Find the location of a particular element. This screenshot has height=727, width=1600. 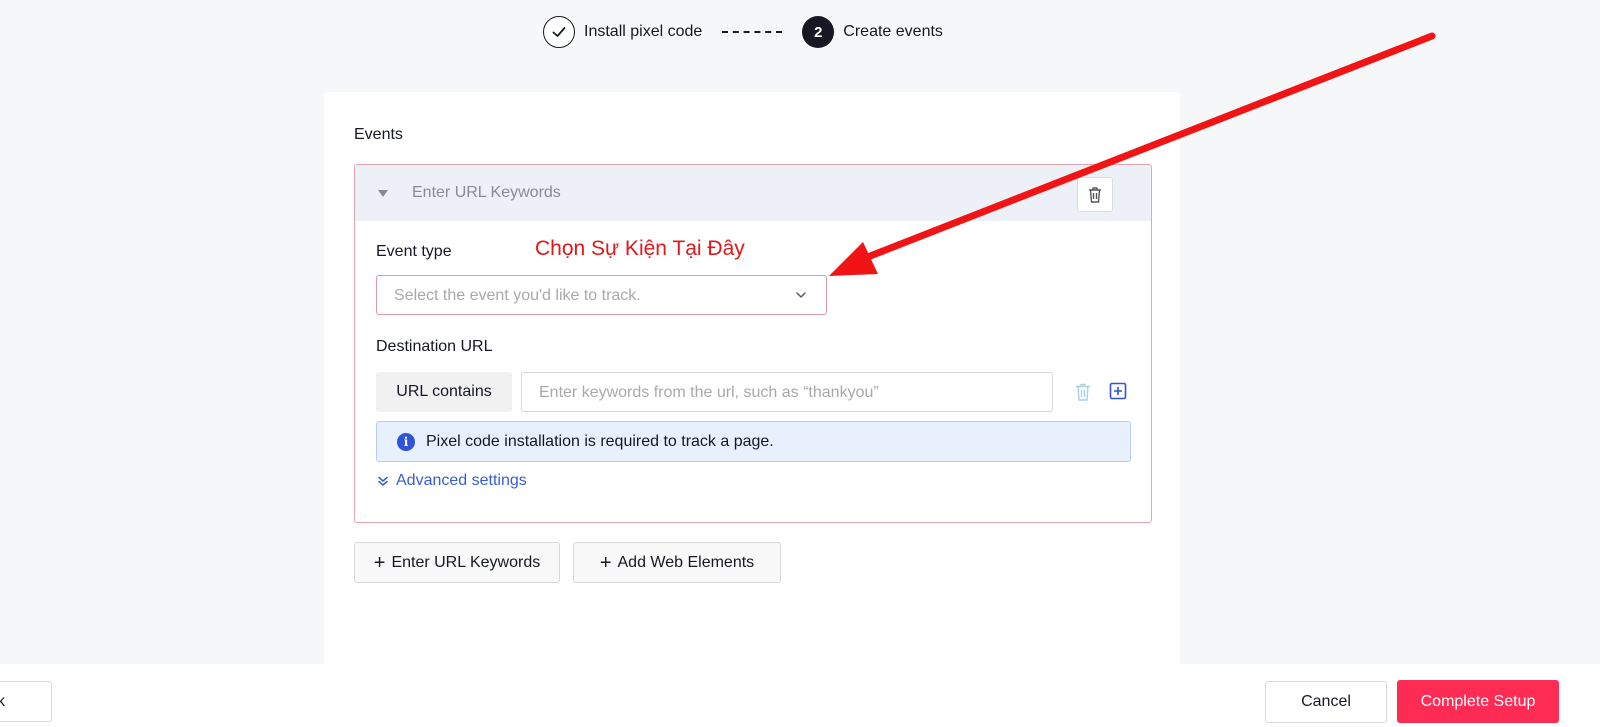

double-chevron-down-icon is located at coordinates (383, 481).